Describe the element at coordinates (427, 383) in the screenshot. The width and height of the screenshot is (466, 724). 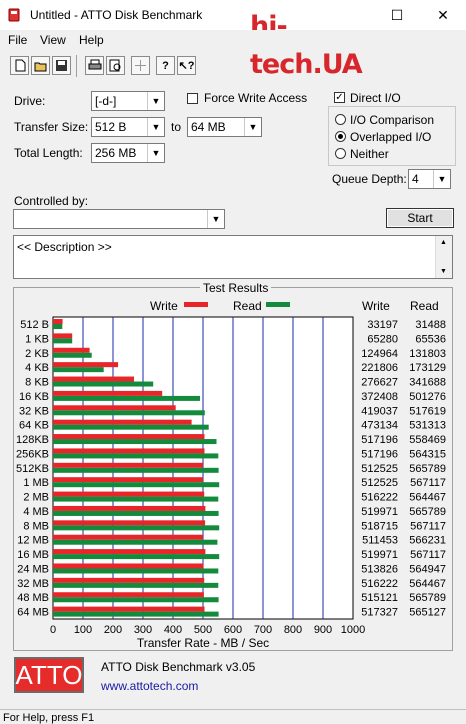
I see `read-value: 341688` at that location.